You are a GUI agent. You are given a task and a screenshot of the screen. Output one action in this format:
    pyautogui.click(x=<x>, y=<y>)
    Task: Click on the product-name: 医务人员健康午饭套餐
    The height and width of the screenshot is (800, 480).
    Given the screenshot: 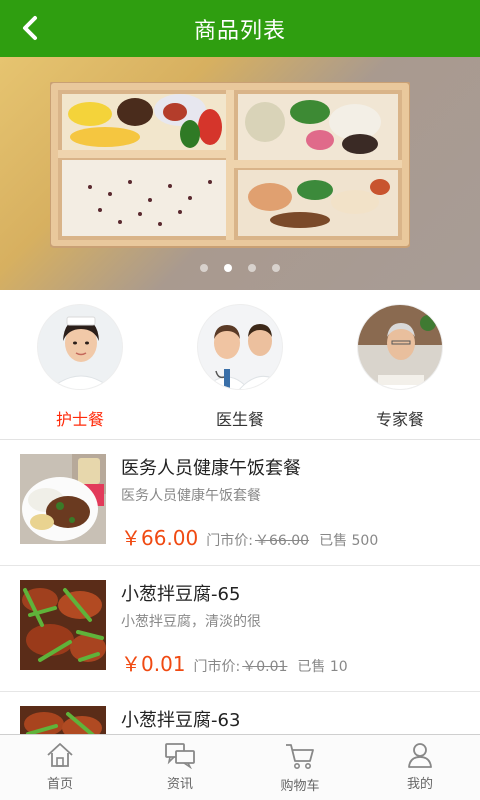 What is the action you would take?
    pyautogui.click(x=211, y=468)
    